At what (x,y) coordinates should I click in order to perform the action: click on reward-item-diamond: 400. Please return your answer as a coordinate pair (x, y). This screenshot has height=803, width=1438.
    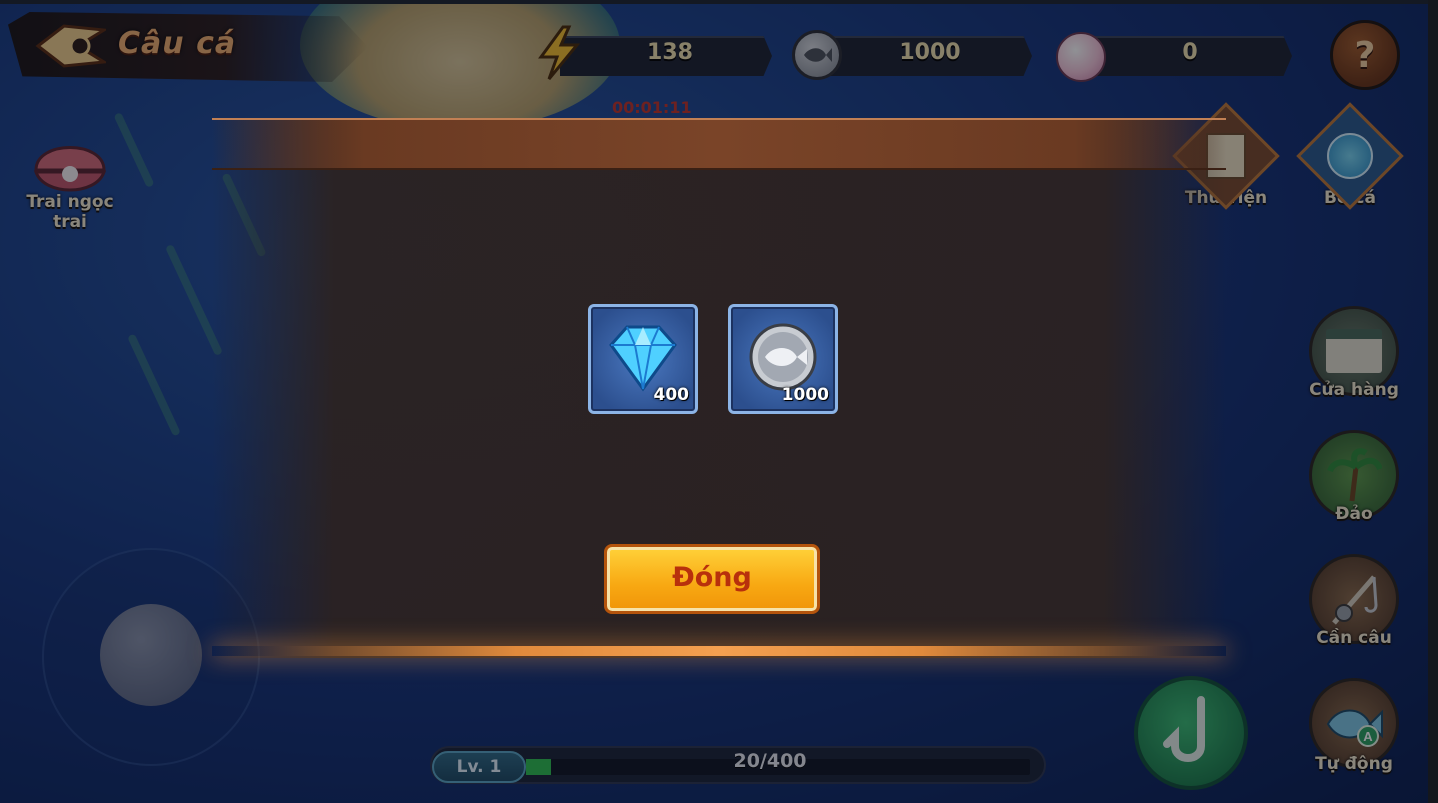
    Looking at the image, I should click on (643, 359).